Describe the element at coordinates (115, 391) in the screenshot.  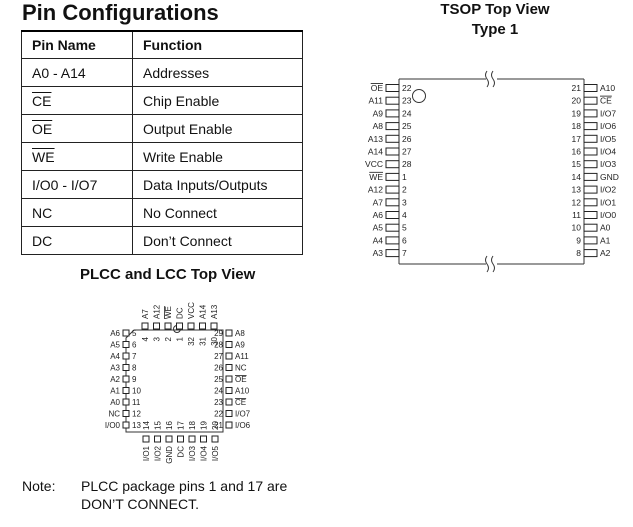
I see `plcc-pin-label: A1` at that location.